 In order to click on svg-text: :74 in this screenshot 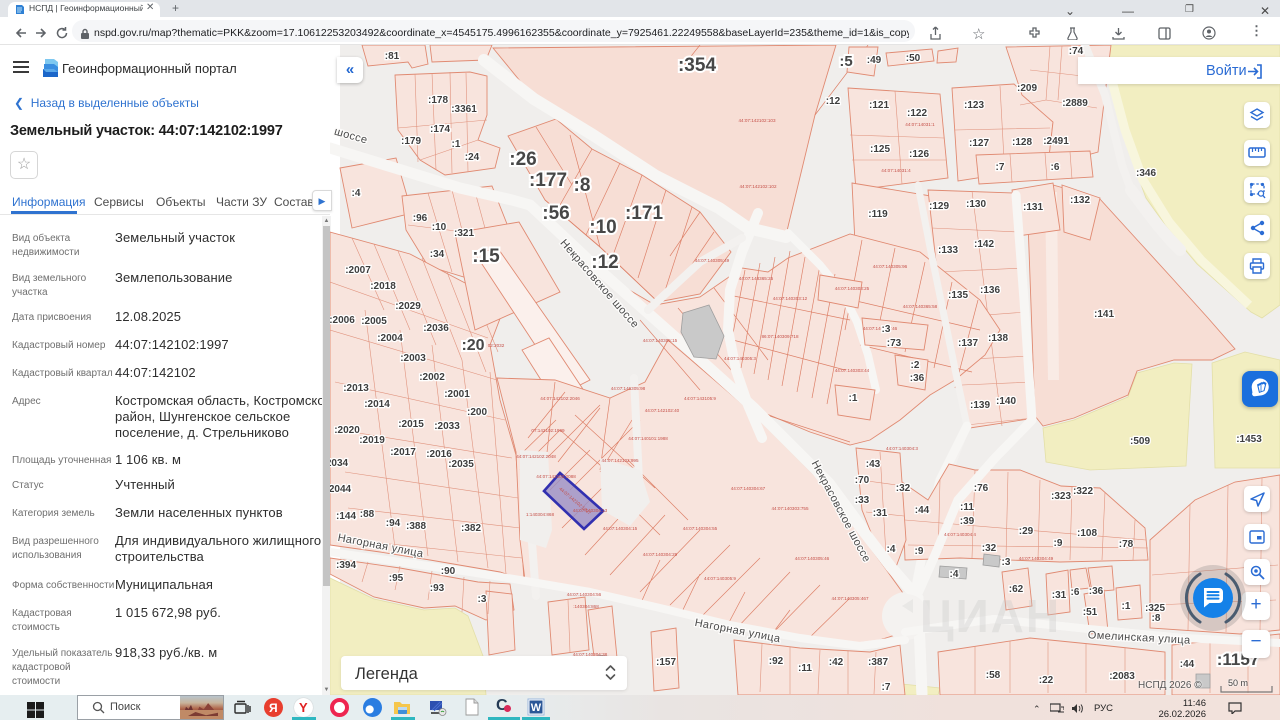, I will do `click(1076, 51)`.